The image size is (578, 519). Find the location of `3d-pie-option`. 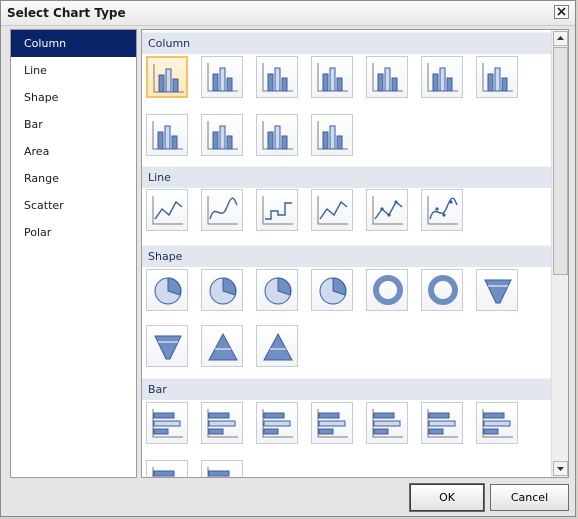

3d-pie-option is located at coordinates (277, 290).